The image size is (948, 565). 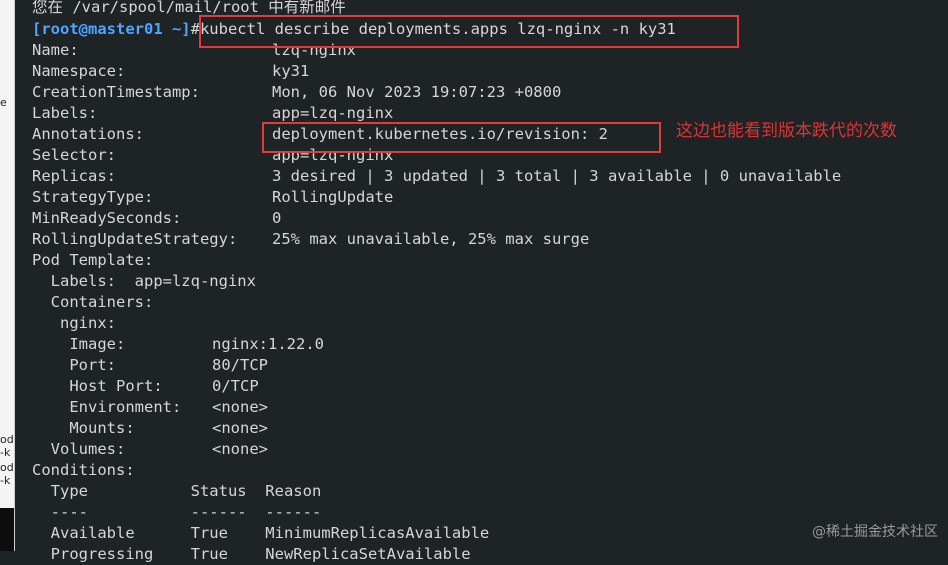 What do you see at coordinates (212, 155) in the screenshot?
I see `field-row: Selector: app=lzq-nginx` at bounding box center [212, 155].